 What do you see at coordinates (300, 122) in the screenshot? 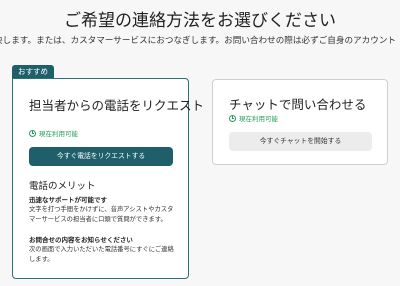
I see `chat-card: チャットで問い合わせる 現在利用可能 今すぐチャットを開始する` at bounding box center [300, 122].